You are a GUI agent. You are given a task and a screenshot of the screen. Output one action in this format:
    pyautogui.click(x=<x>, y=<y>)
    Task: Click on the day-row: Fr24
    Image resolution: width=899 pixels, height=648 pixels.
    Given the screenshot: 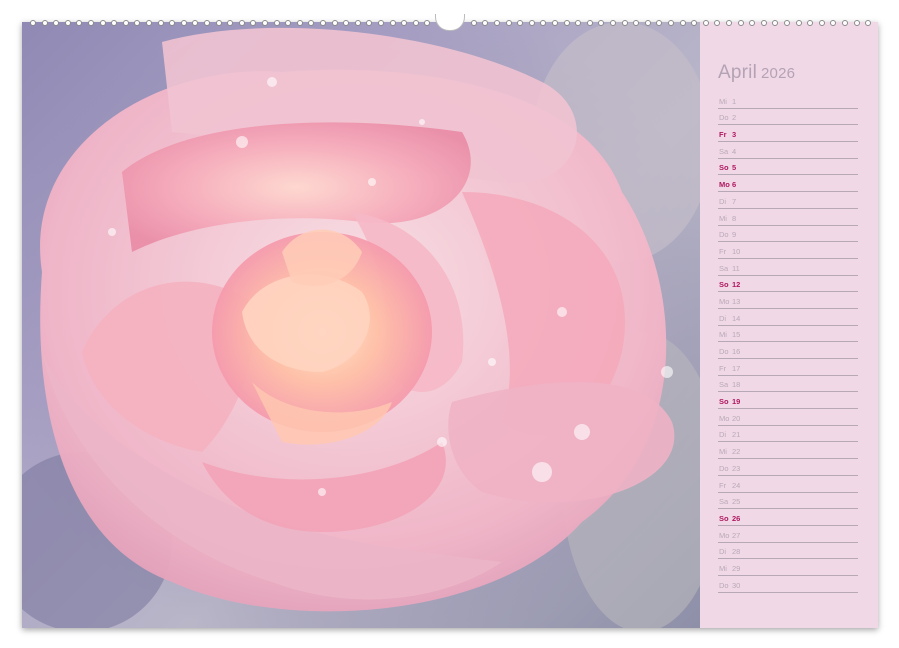 What is the action you would take?
    pyautogui.click(x=788, y=484)
    